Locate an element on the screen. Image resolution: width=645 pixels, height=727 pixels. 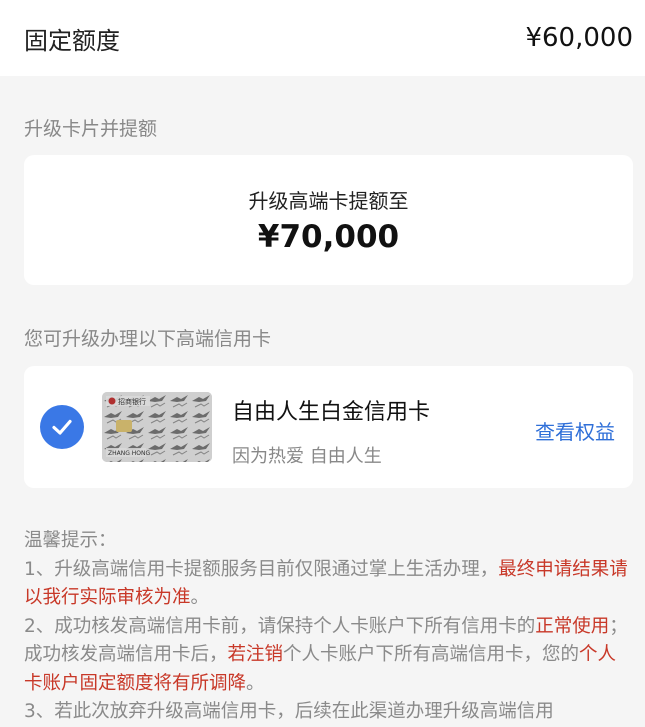
view-benefits-link: 查看权益 is located at coordinates (575, 430).